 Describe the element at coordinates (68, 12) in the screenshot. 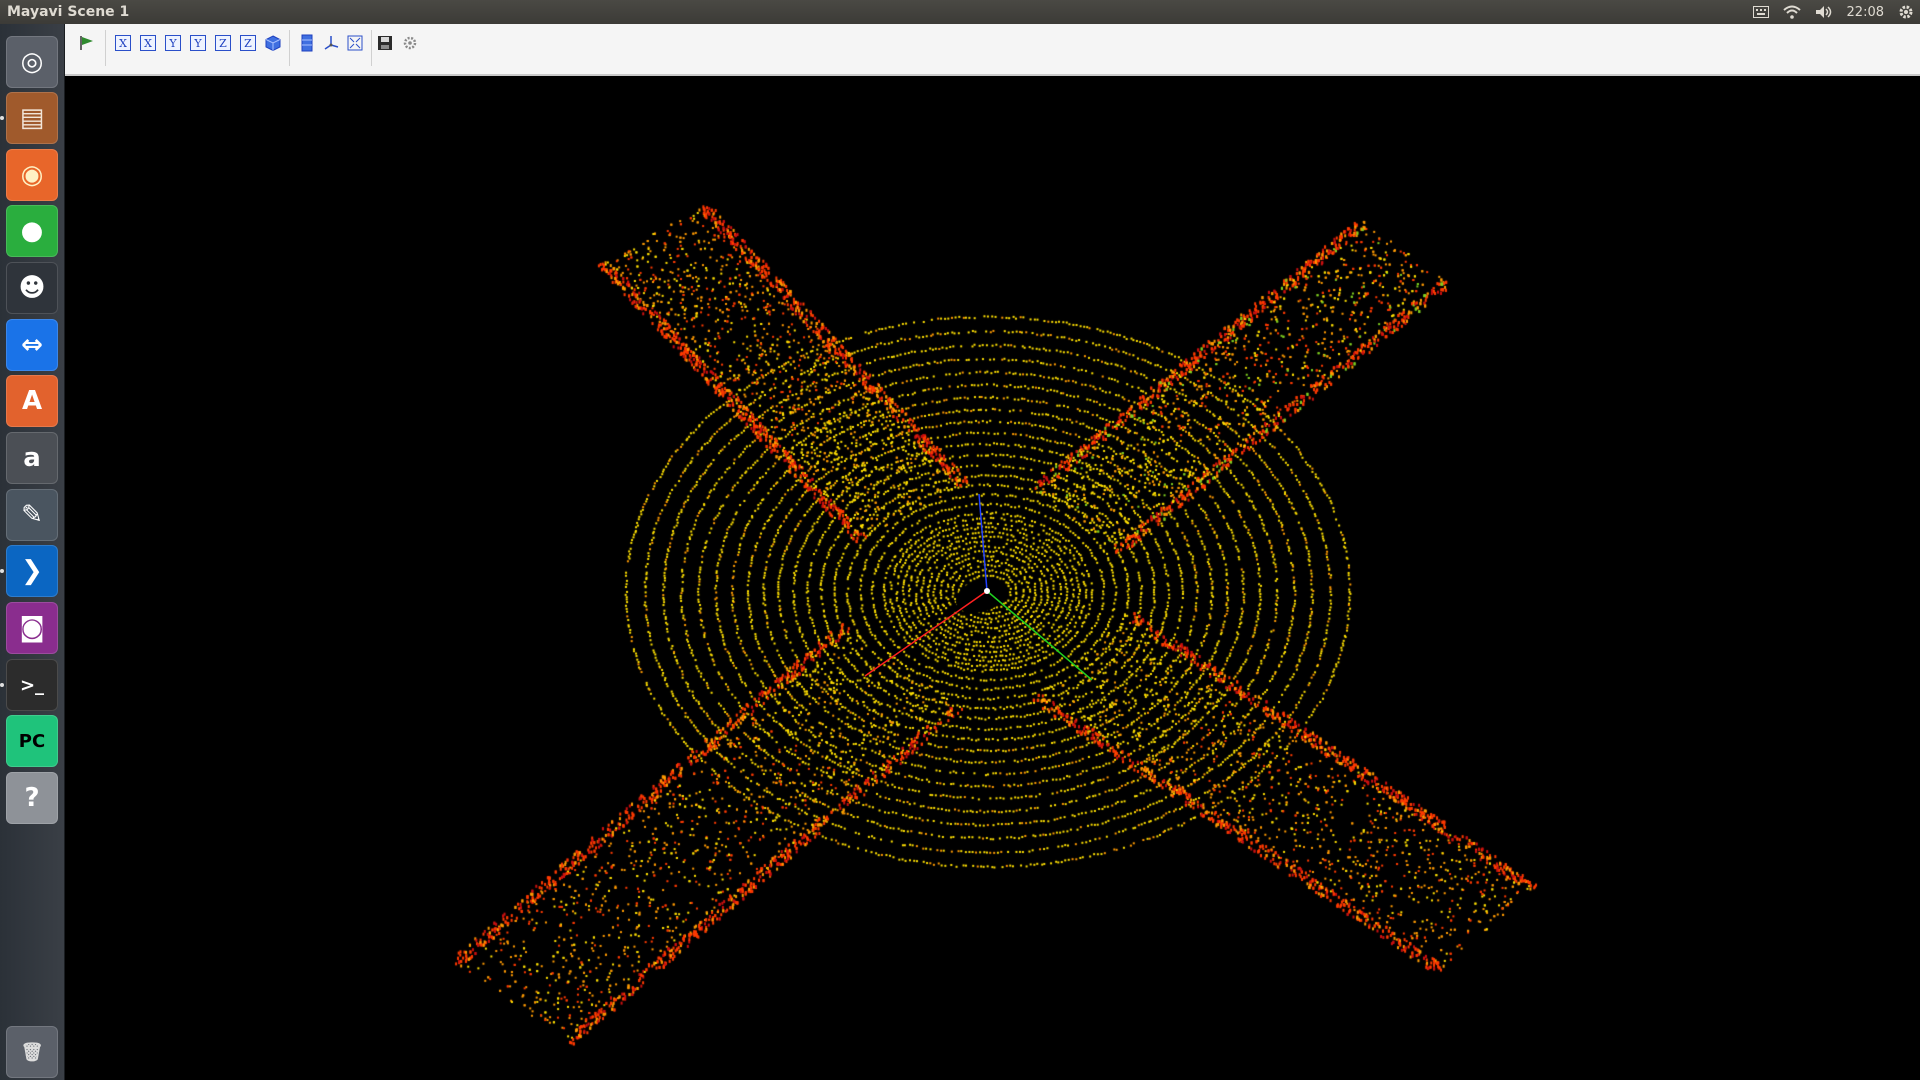

I see `window-title: Mayavi Scene 1` at that location.